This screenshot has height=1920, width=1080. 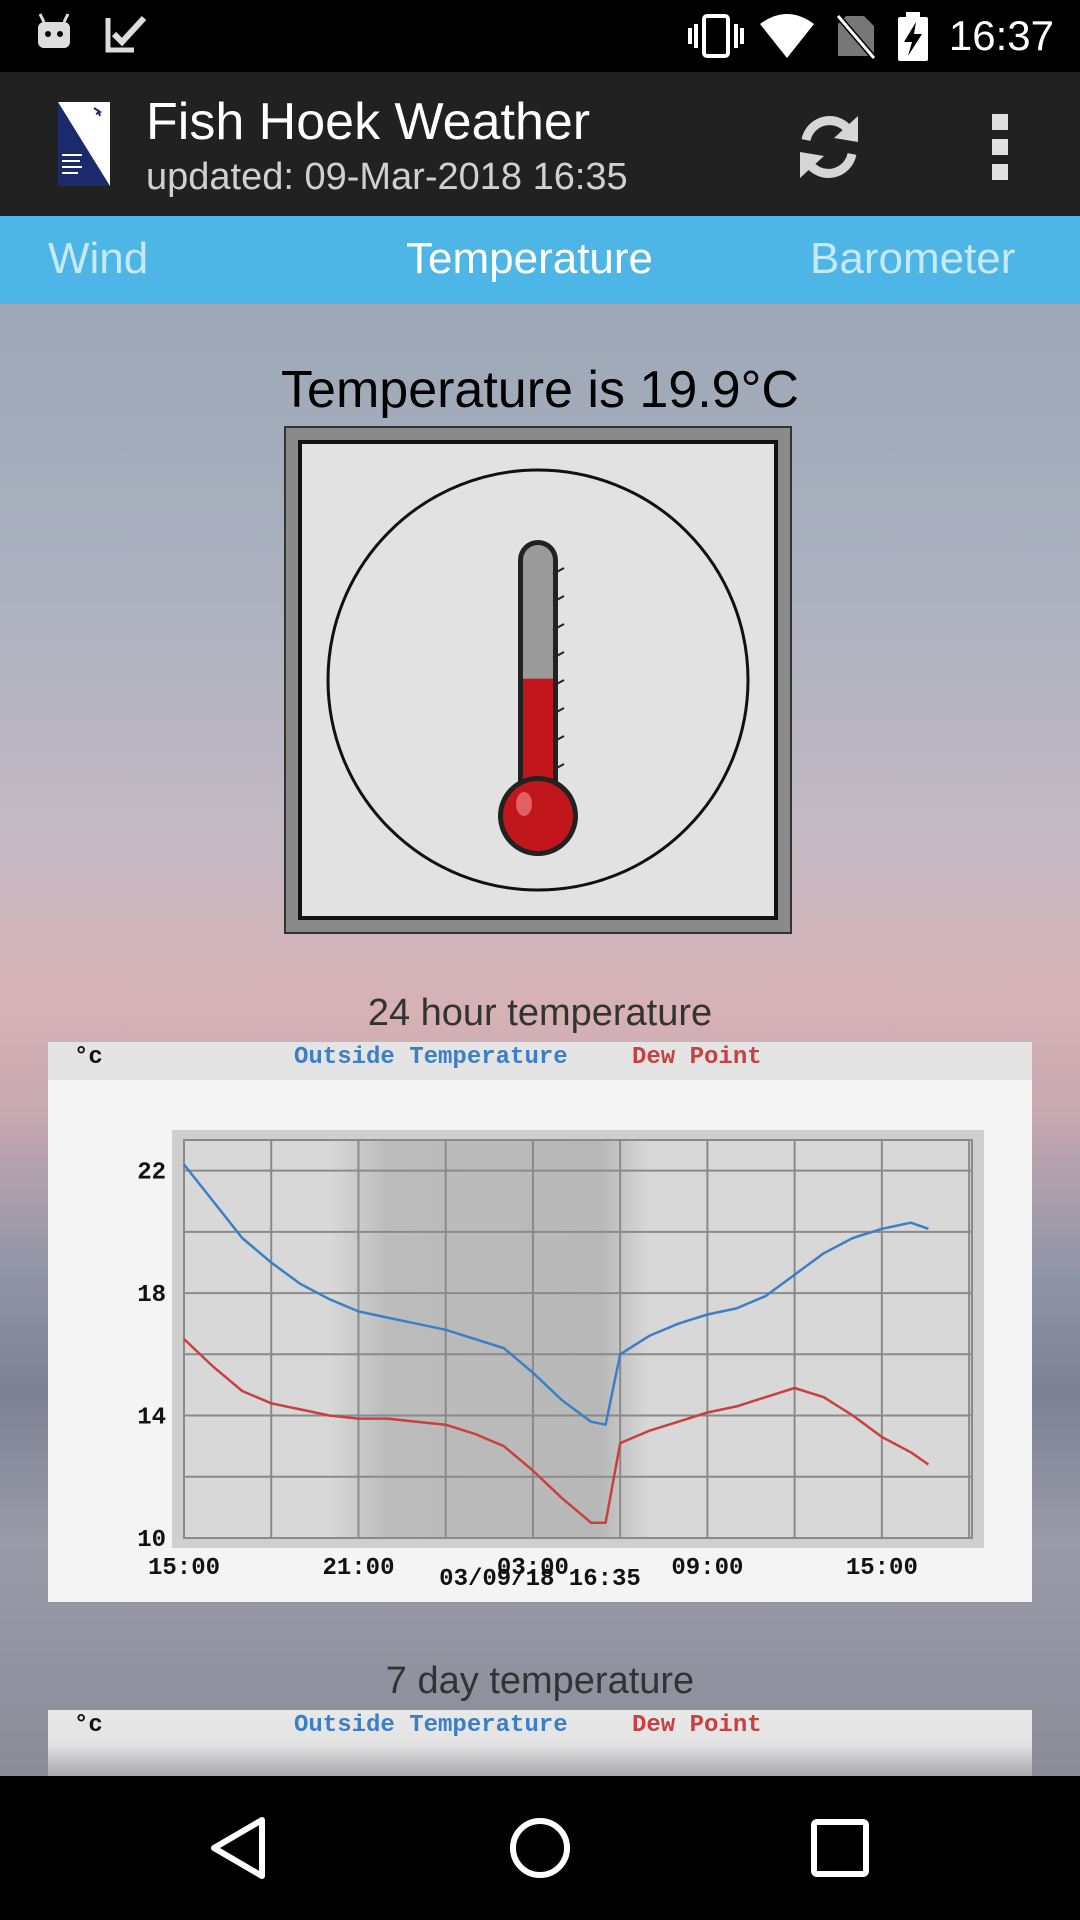 I want to click on vibrate-icon, so click(x=716, y=36).